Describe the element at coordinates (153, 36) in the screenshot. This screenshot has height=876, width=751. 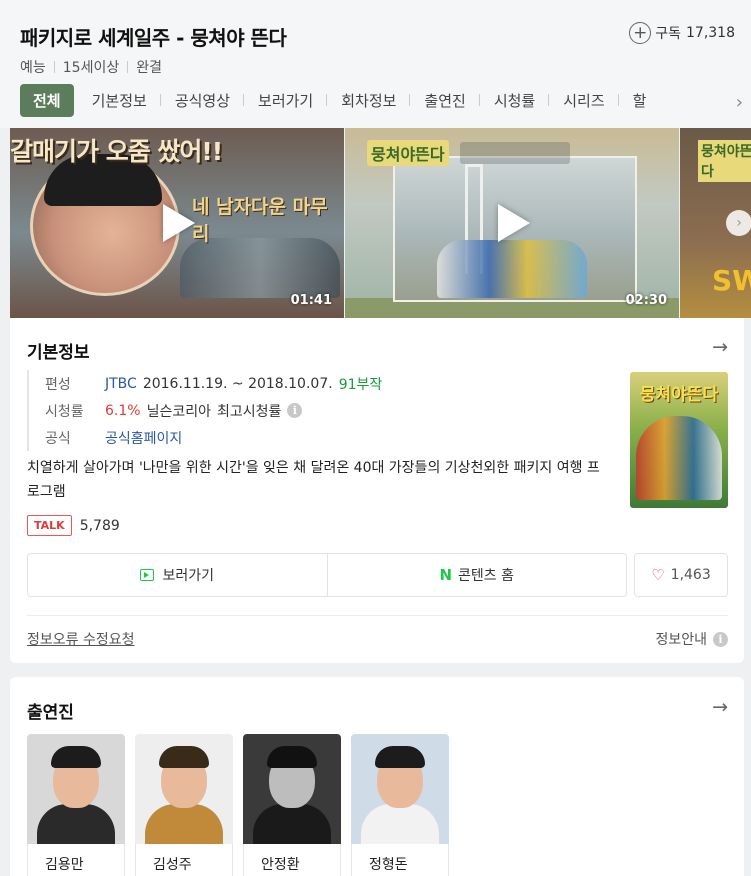
I see `program-title: 패키지로 세계일주 - 뭉쳐야 뜬다` at that location.